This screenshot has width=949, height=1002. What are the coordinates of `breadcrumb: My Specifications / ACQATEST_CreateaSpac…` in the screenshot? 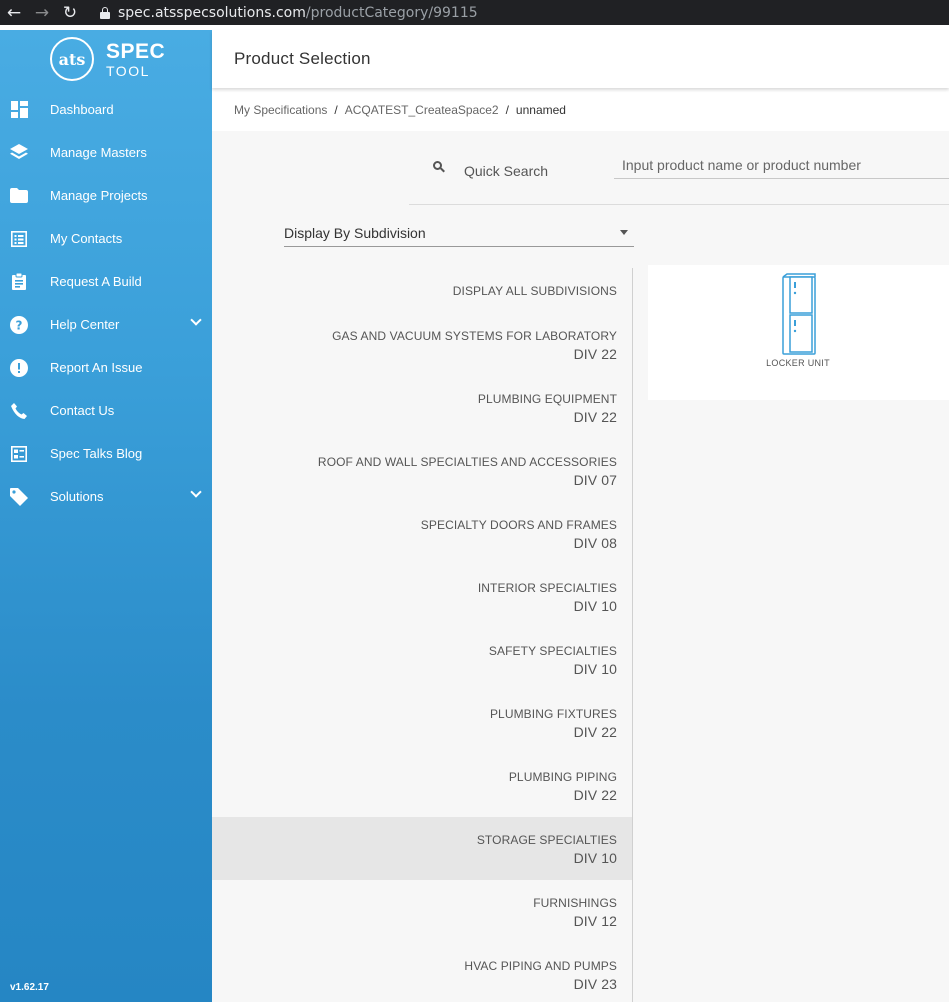 It's located at (580, 109).